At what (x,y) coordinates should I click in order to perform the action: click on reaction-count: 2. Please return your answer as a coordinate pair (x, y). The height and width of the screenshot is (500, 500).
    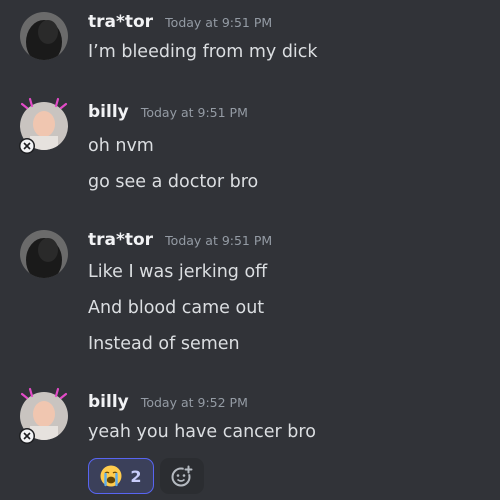
    Looking at the image, I should click on (136, 476).